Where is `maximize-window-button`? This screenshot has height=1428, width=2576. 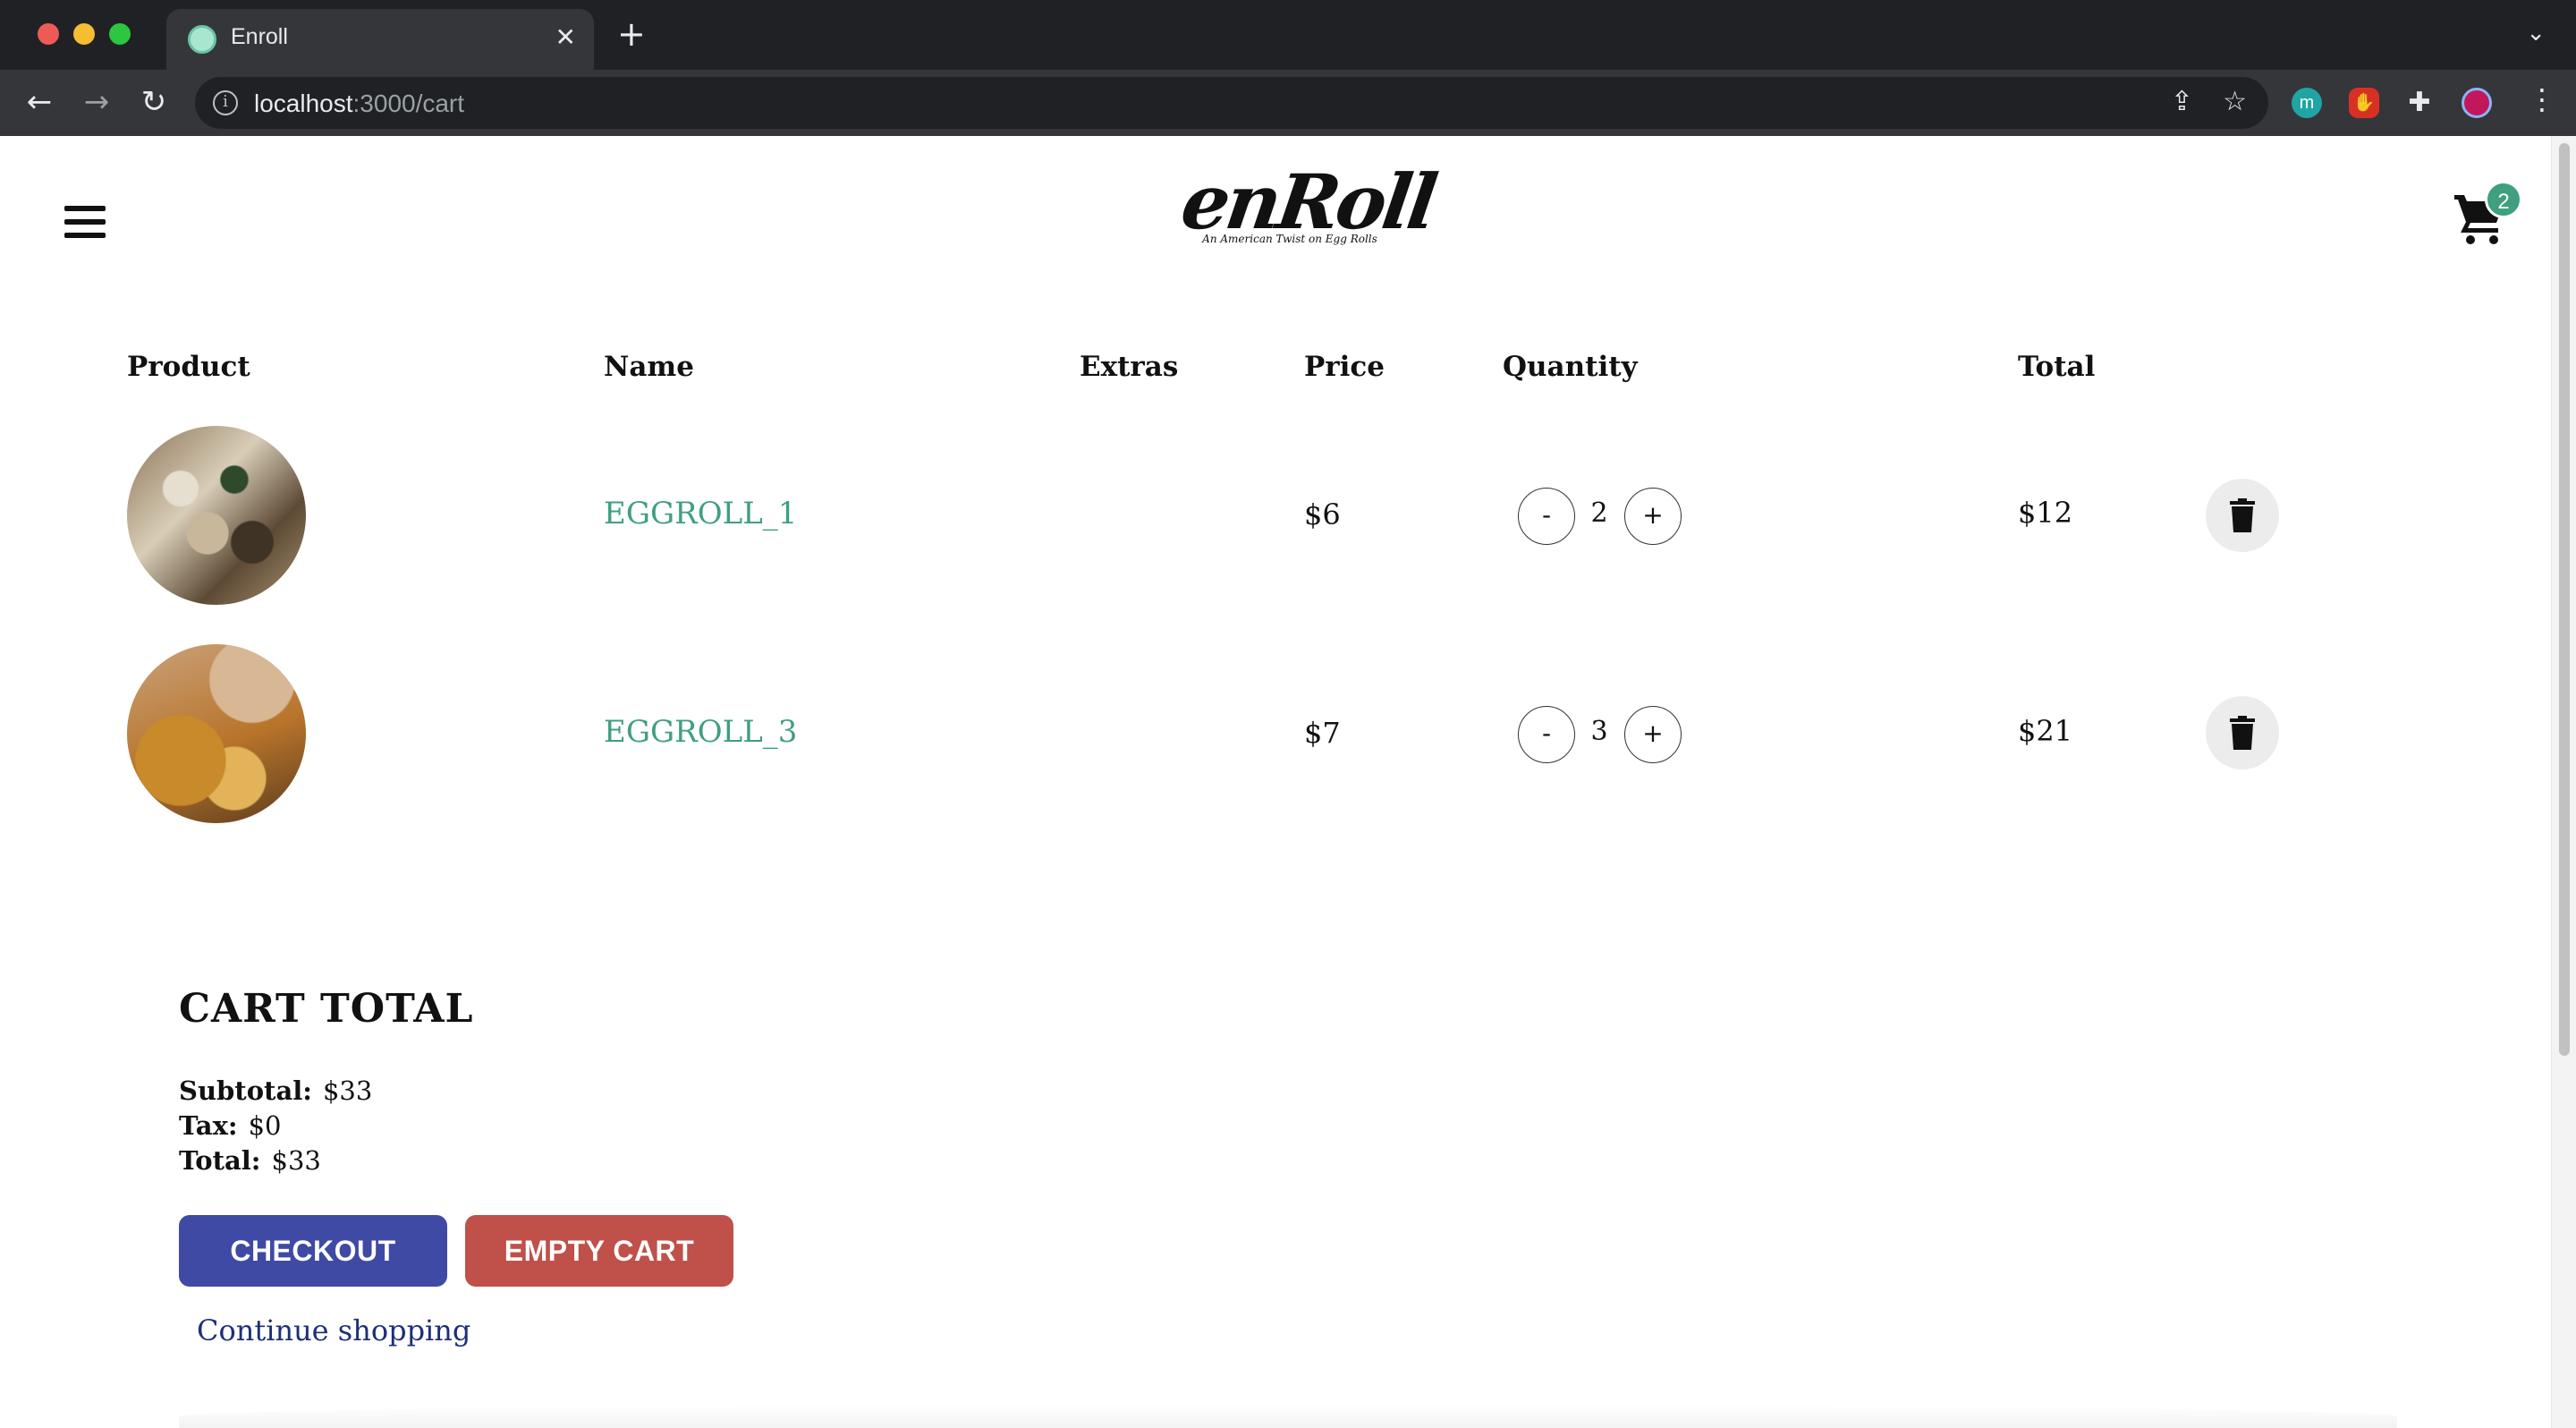
maximize-window-button is located at coordinates (120, 34).